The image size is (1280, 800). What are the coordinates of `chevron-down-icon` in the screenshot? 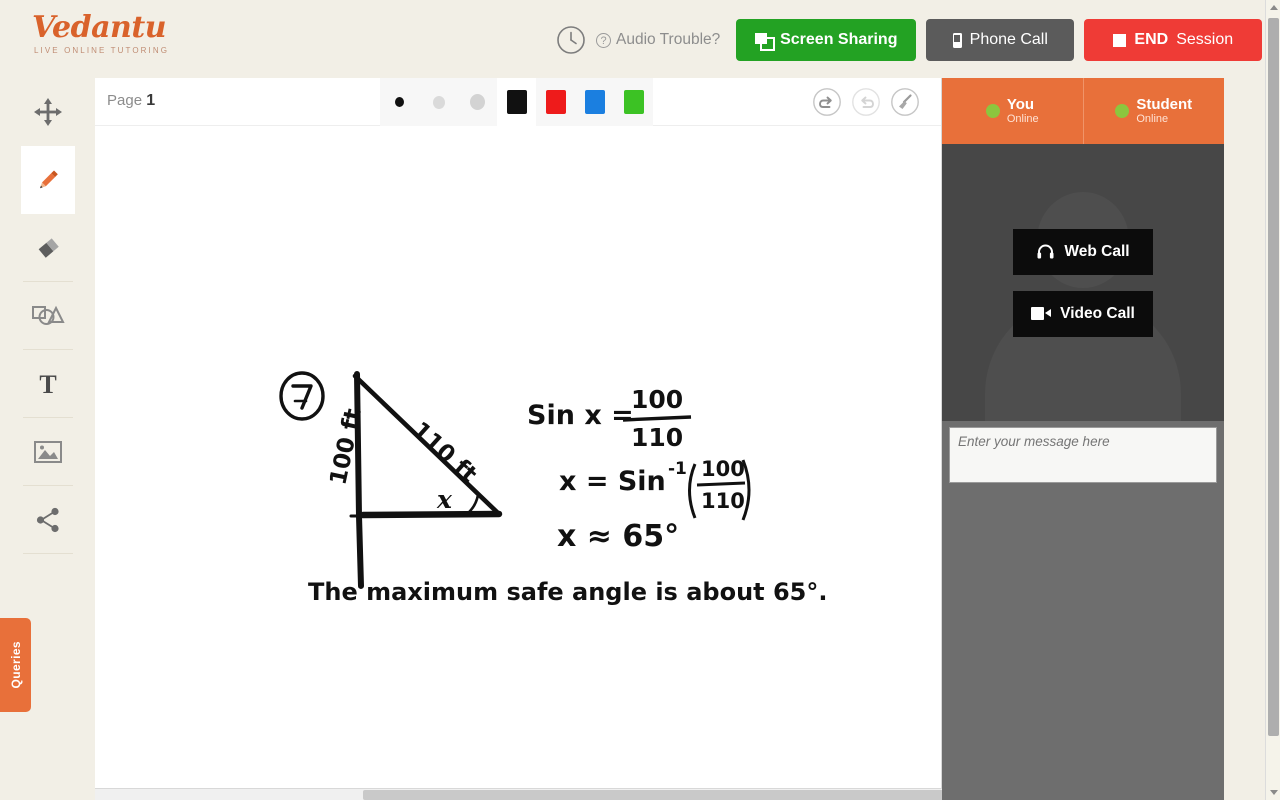 It's located at (1273, 792).